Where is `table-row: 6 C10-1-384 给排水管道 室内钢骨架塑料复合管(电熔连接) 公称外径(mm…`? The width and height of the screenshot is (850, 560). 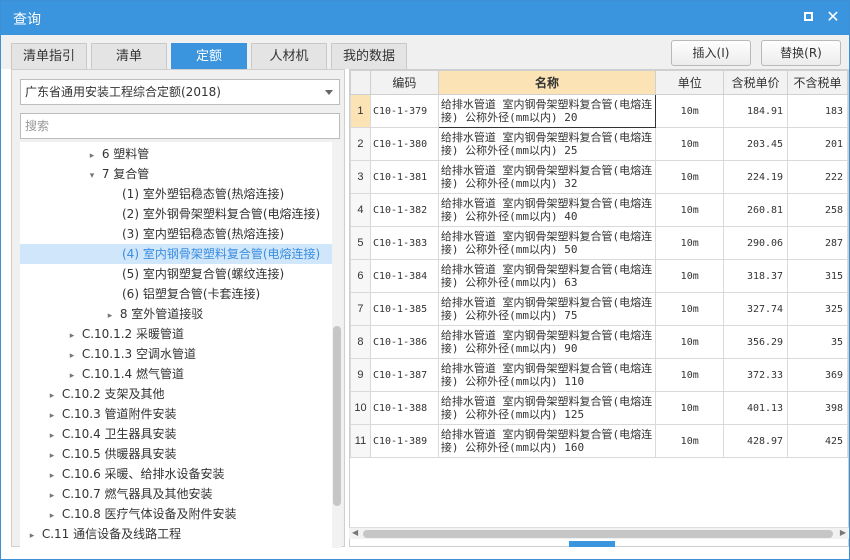
table-row: 6 C10-1-384 给排水管道 室内钢骨架塑料复合管(电熔连接) 公称外径(mm… is located at coordinates (599, 276).